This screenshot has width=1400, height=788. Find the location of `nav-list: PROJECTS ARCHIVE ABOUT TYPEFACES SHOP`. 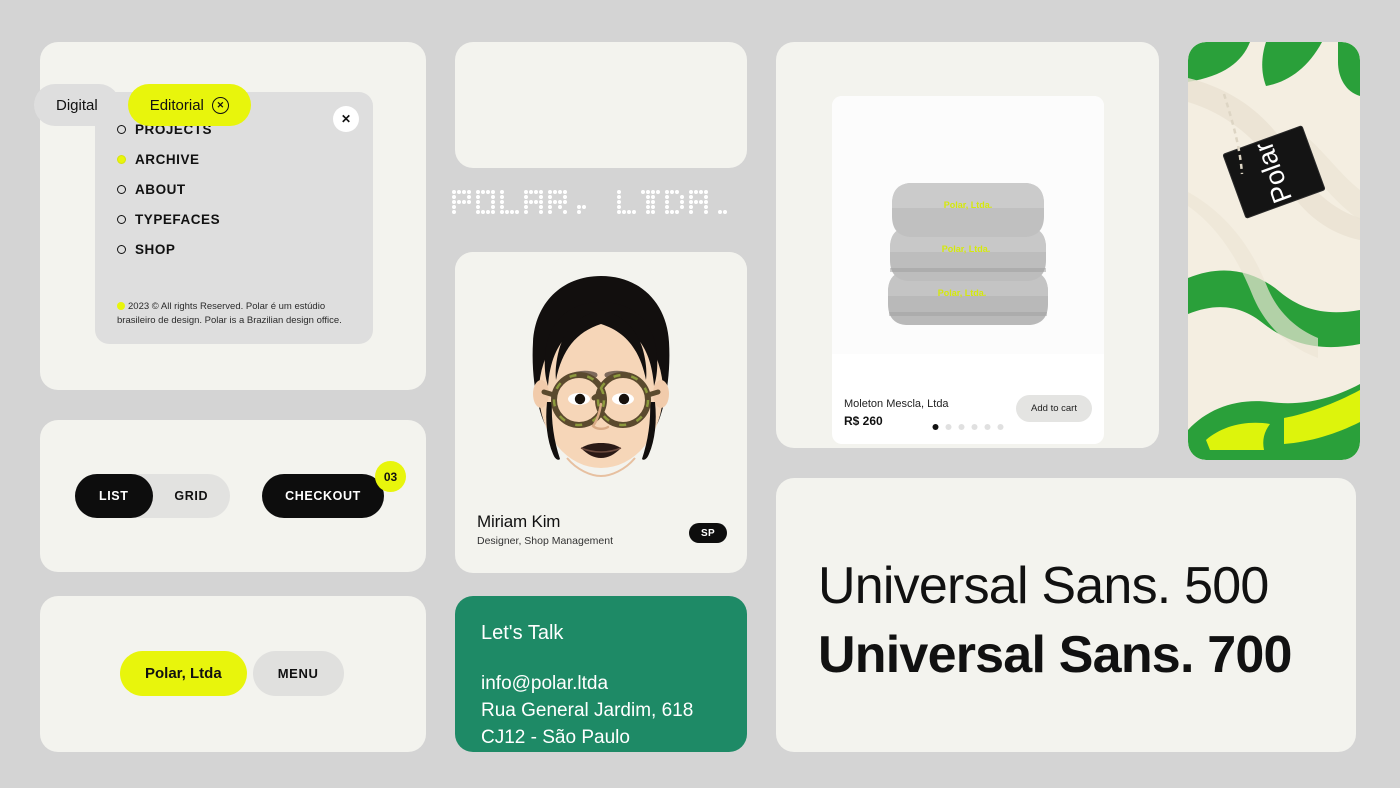

nav-list: PROJECTS ARCHIVE ABOUT TYPEFACES SHOP is located at coordinates (234, 189).